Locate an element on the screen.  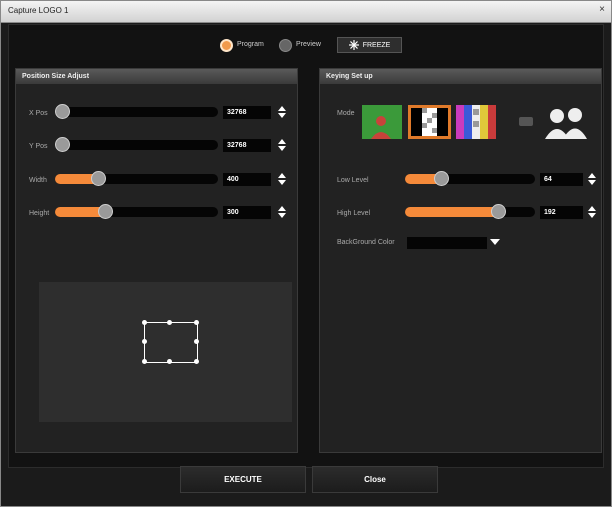
mode-luma-checker-icon is located at coordinates (429, 122).